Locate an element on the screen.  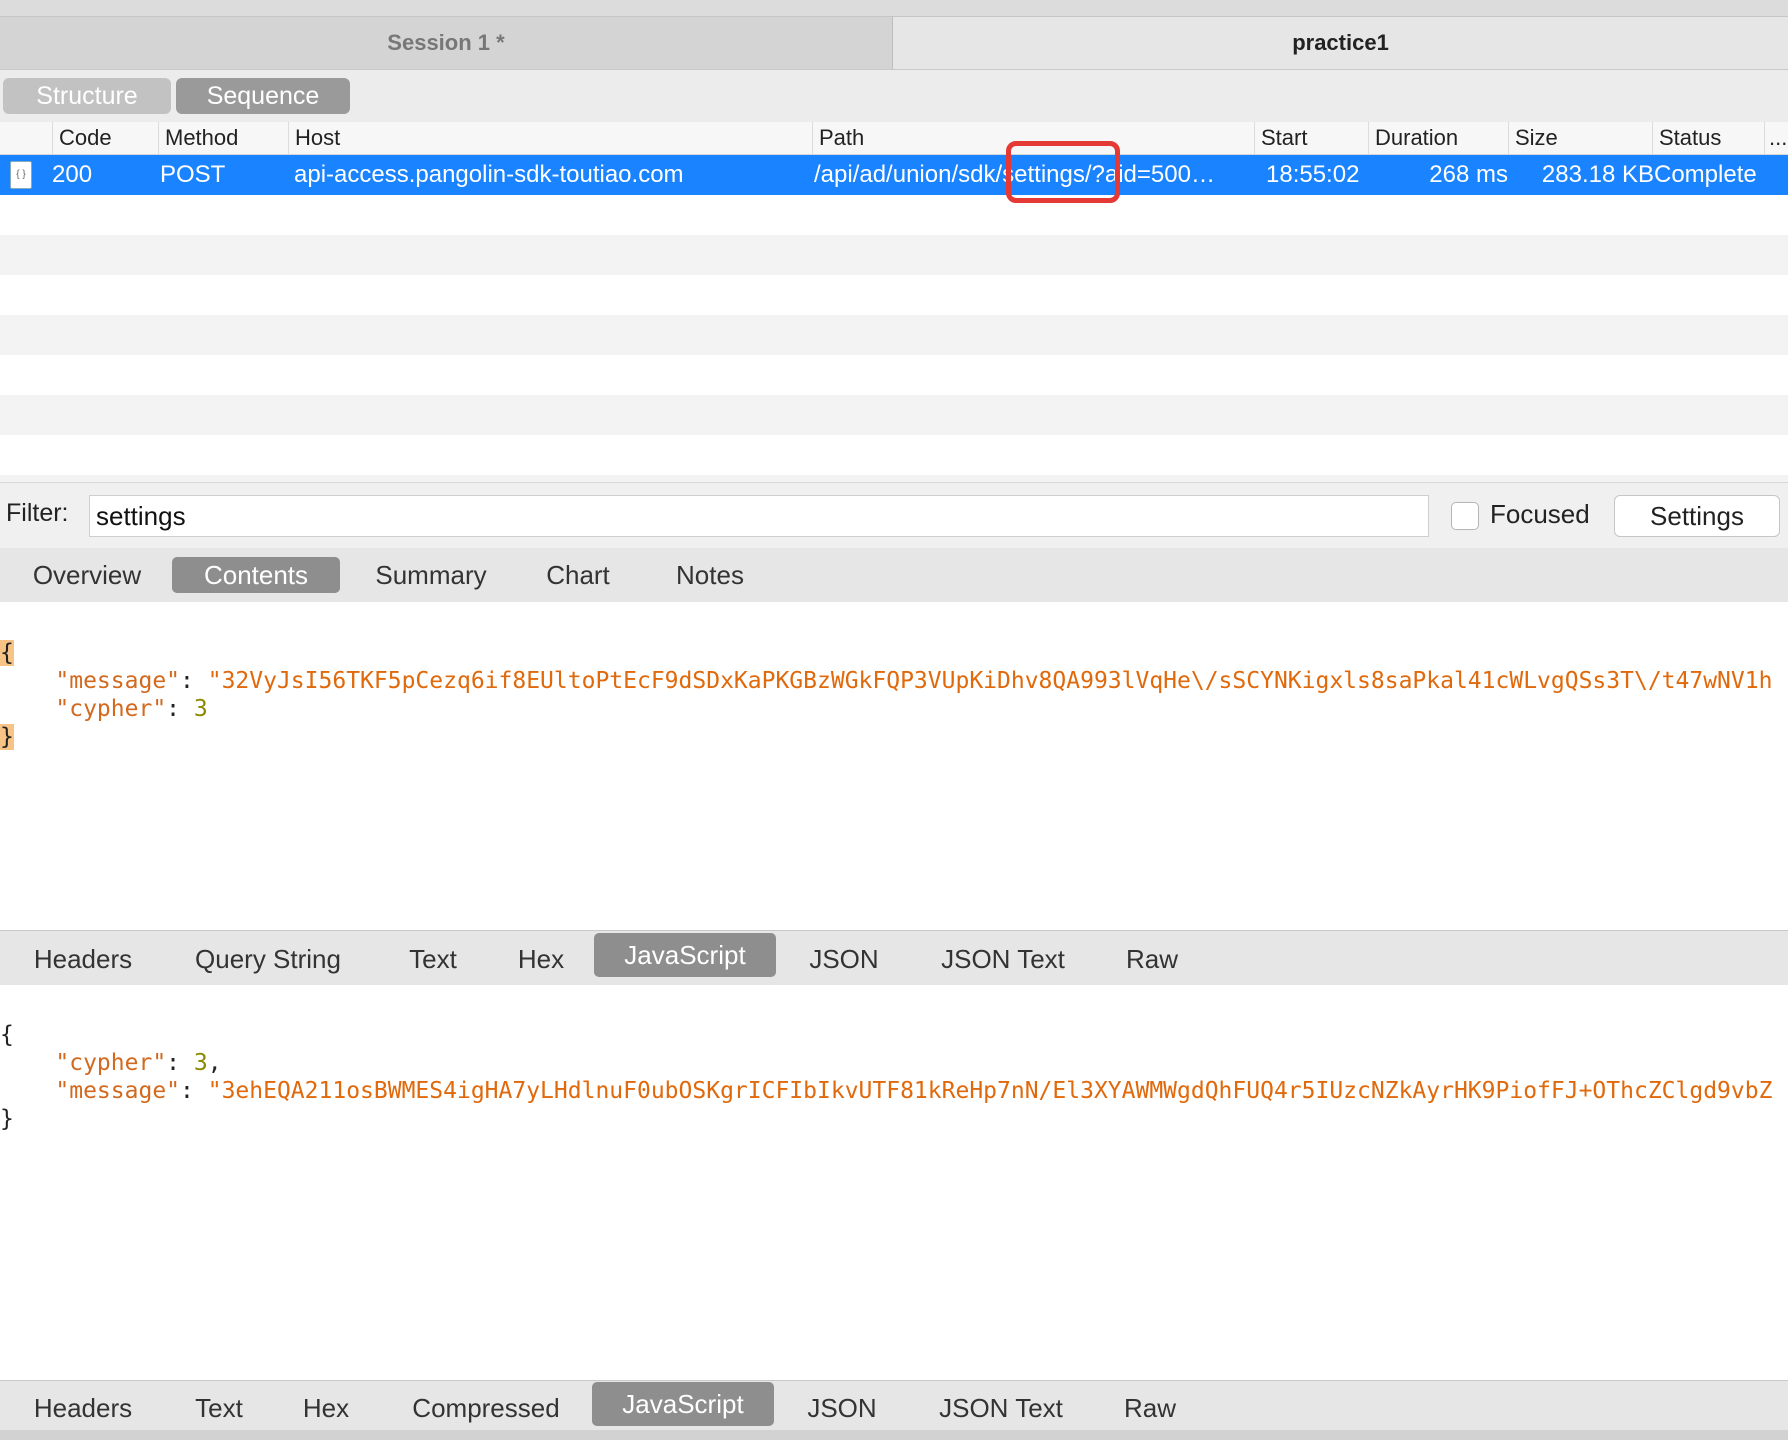
column-header-start: Start is located at coordinates (1311, 138).